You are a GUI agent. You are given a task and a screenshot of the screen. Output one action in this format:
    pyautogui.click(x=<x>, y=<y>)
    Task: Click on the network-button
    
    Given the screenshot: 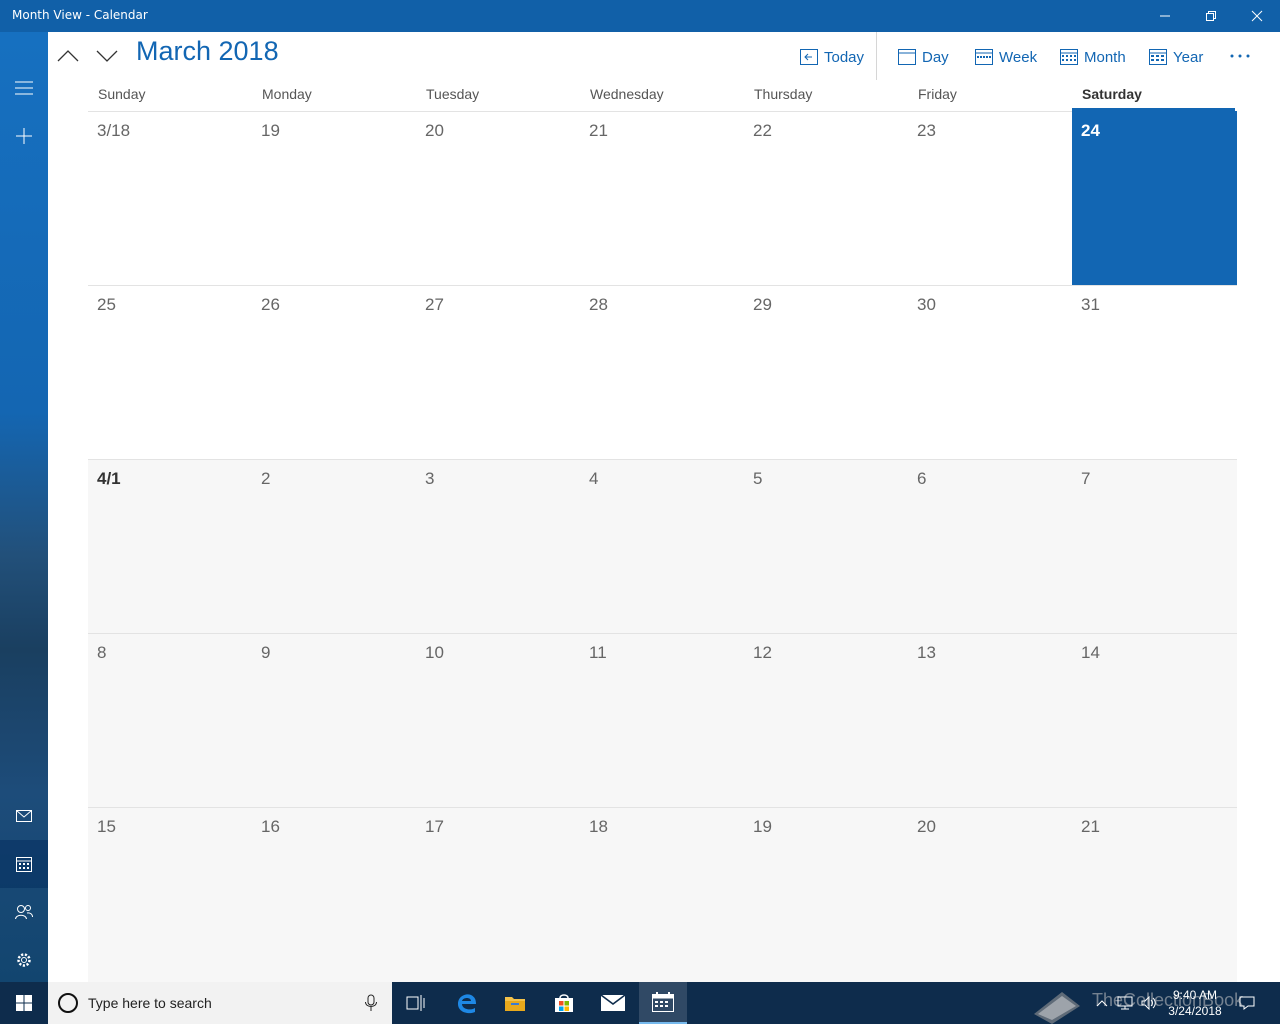 What is the action you would take?
    pyautogui.click(x=1125, y=1003)
    